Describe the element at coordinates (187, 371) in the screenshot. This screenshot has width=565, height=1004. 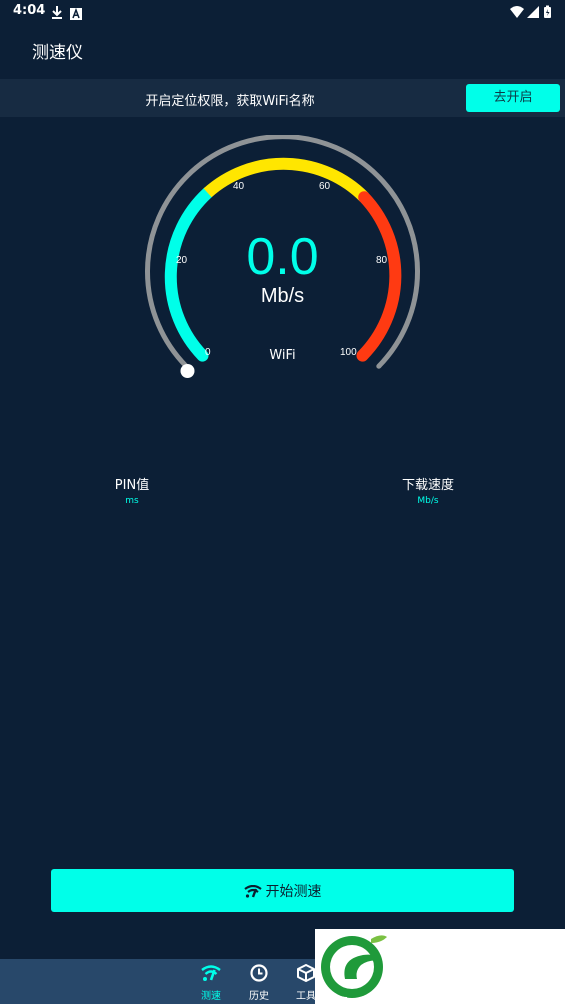
I see `gauge-needle-dot` at that location.